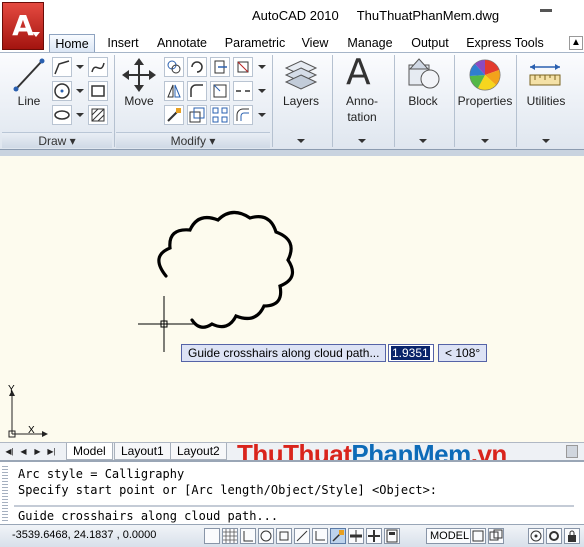 The image size is (584, 547). I want to click on trim-icon, so click(220, 67).